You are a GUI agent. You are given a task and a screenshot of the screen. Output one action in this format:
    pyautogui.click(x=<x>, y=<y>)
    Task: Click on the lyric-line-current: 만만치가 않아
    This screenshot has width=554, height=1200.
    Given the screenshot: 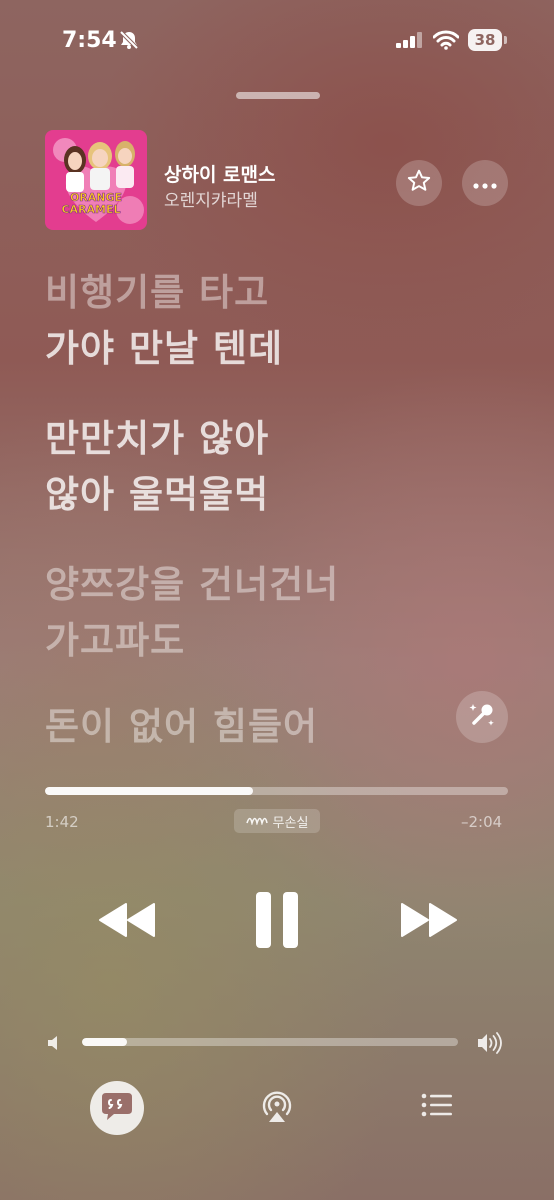 What is the action you would take?
    pyautogui.click(x=157, y=439)
    